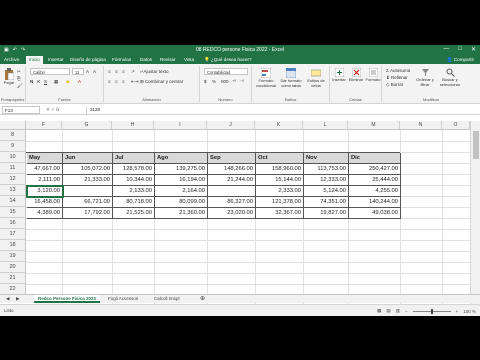 The width and height of the screenshot is (480, 360). I want to click on table-cell: 148,266.00, so click(232, 169).